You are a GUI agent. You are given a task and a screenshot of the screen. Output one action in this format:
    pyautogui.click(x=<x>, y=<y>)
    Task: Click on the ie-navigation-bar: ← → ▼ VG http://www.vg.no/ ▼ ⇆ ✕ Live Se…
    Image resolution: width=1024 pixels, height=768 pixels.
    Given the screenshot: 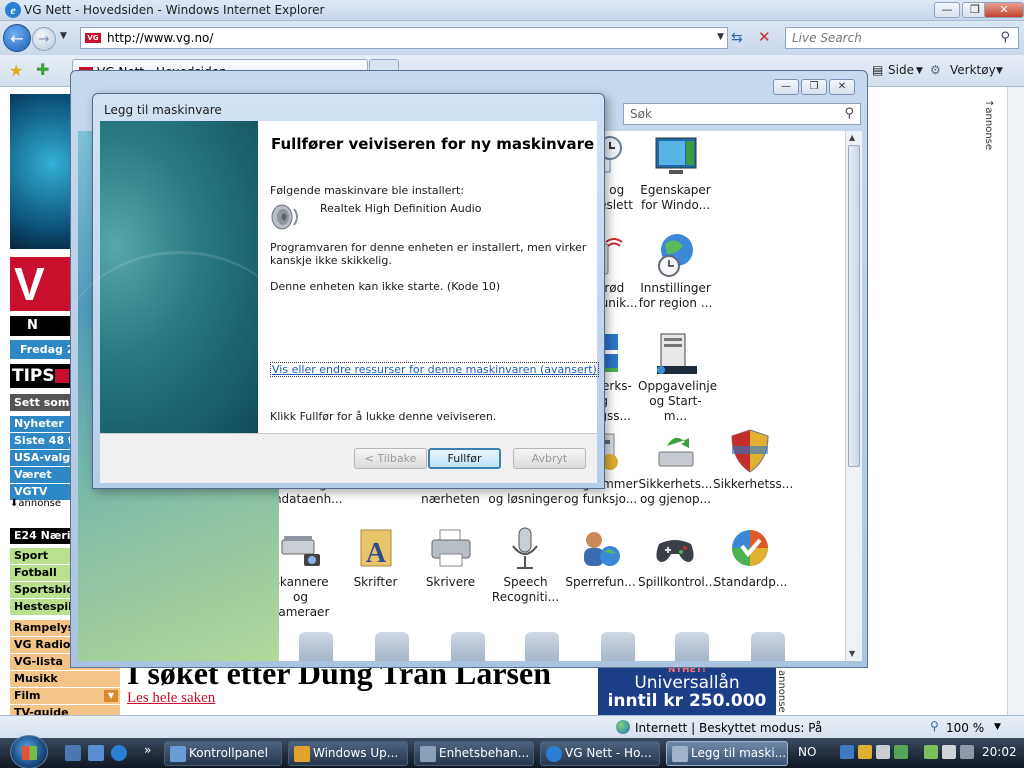 What is the action you would take?
    pyautogui.click(x=512, y=38)
    